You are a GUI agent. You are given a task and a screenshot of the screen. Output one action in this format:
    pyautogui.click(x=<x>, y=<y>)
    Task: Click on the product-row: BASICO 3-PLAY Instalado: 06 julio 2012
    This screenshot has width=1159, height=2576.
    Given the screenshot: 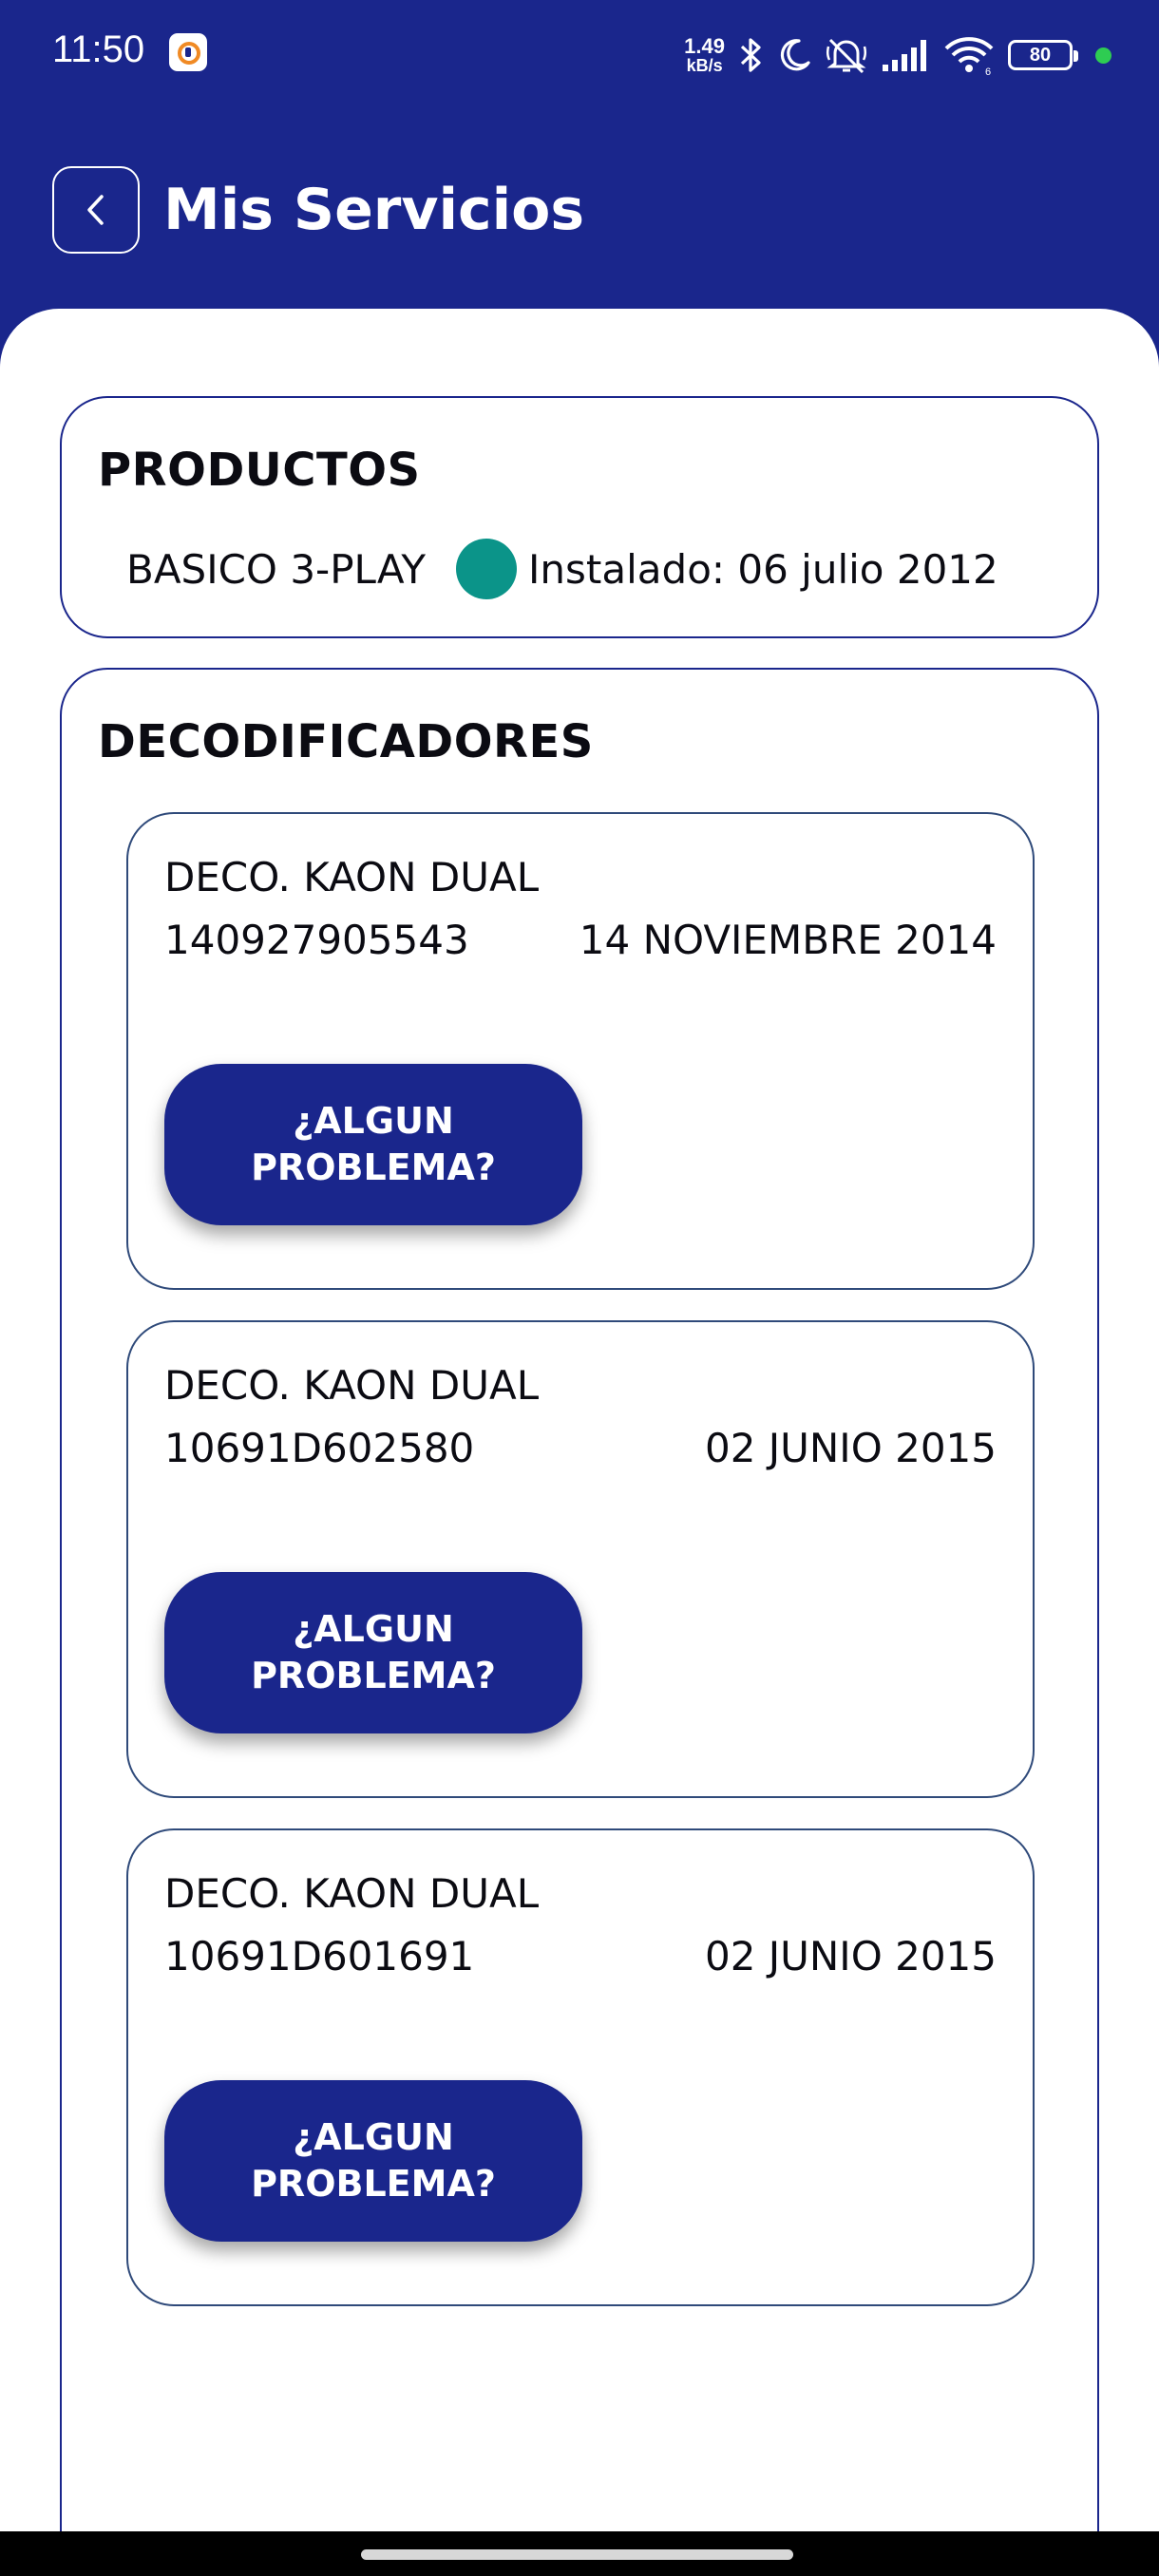 What is the action you would take?
    pyautogui.click(x=602, y=569)
    